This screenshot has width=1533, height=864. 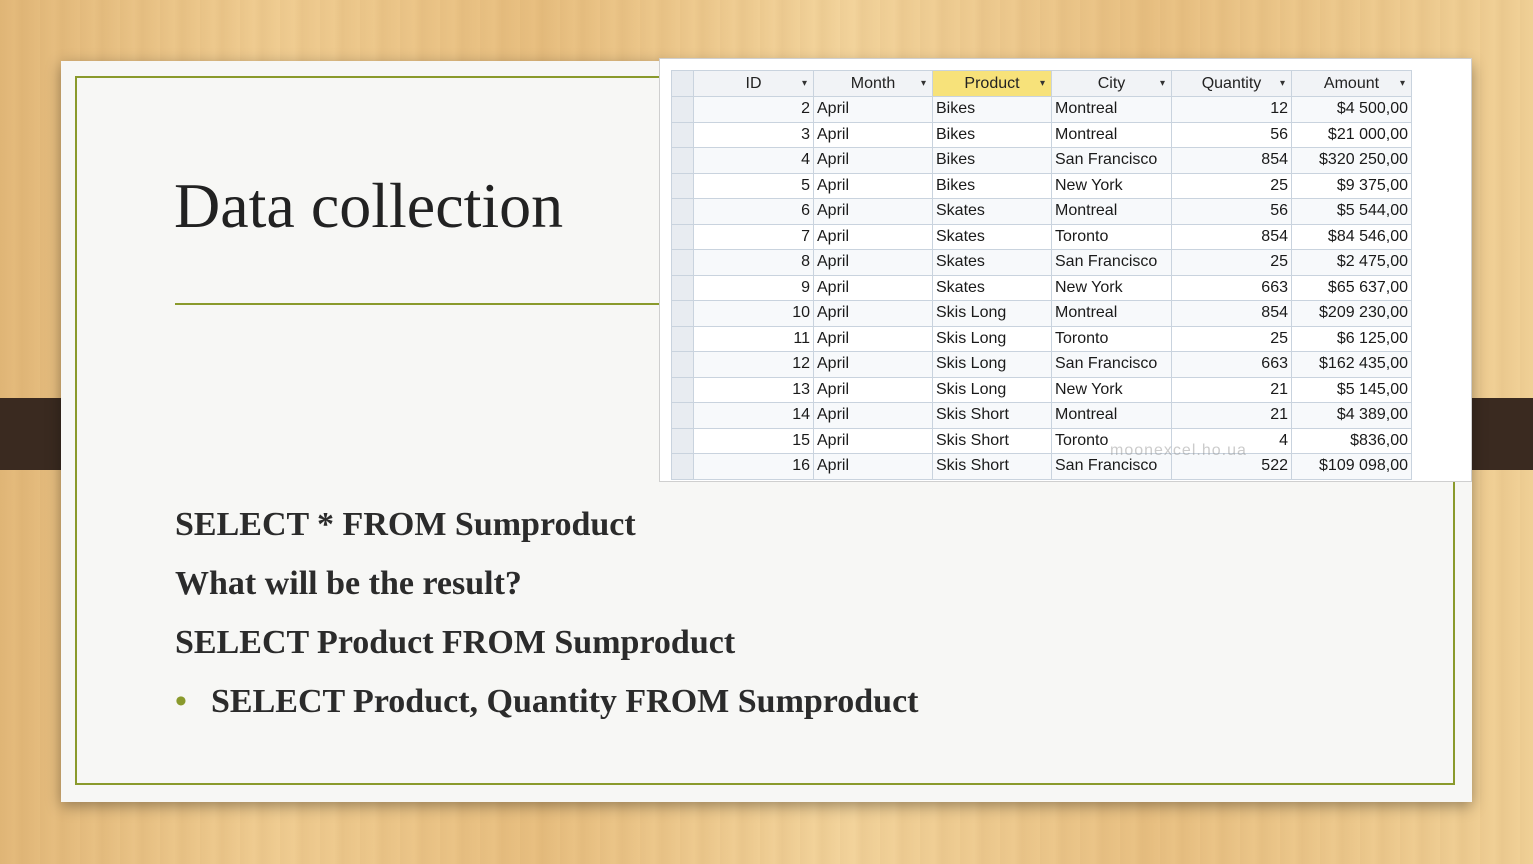 I want to click on table-row: 9 April Skates New York 663 $65 637,00, so click(x=1041, y=287).